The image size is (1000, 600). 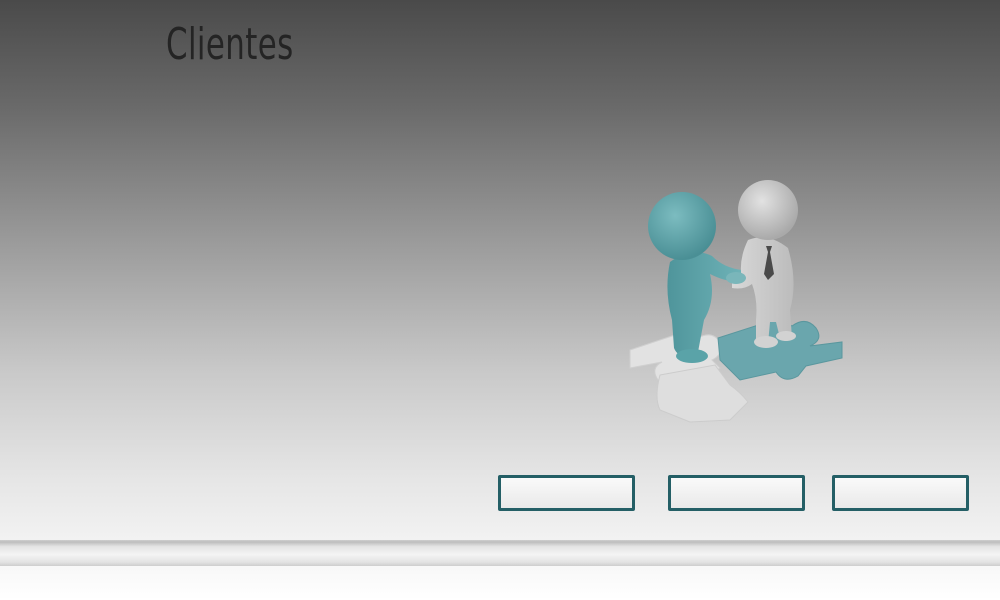 I want to click on grey-figure-head, so click(x=768, y=210).